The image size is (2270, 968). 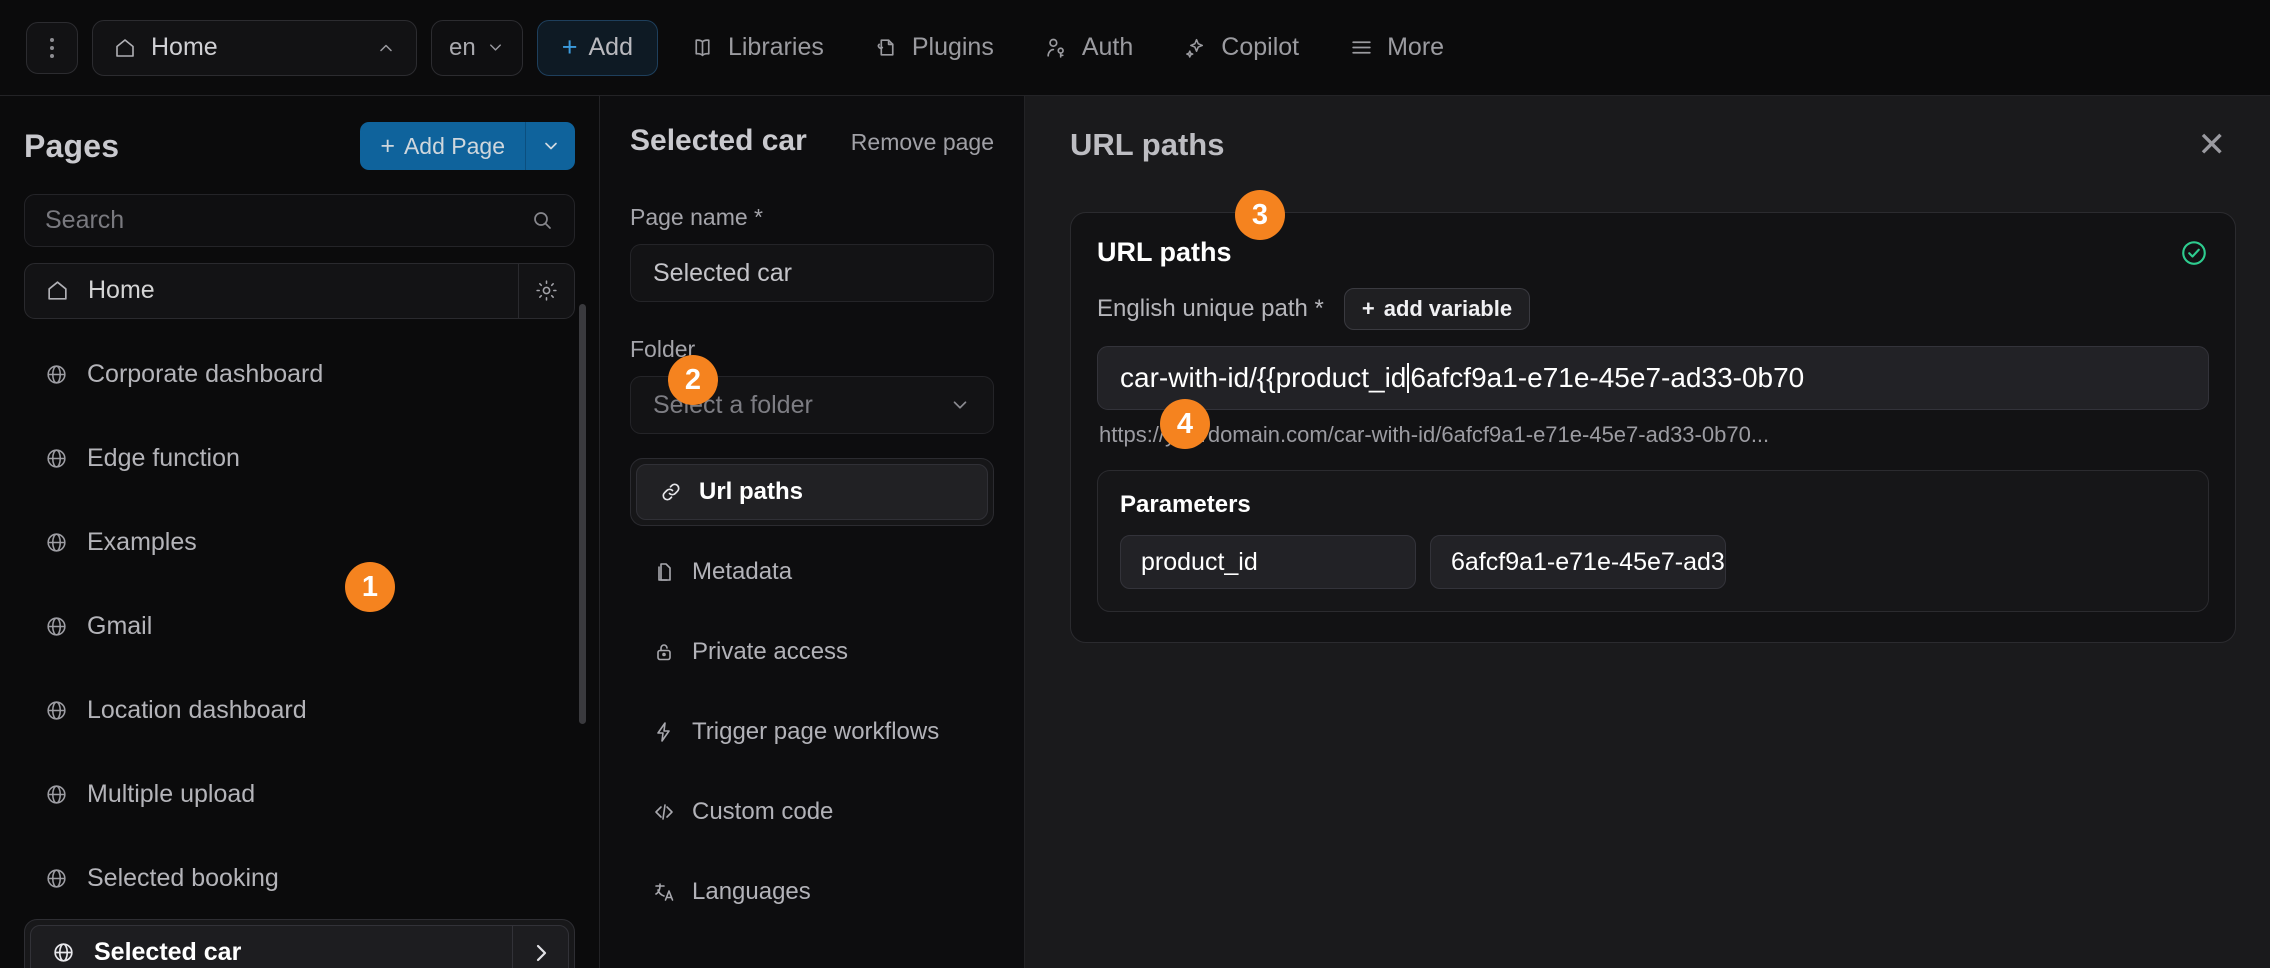 What do you see at coordinates (254, 47) in the screenshot?
I see `home-page-selector: Home` at bounding box center [254, 47].